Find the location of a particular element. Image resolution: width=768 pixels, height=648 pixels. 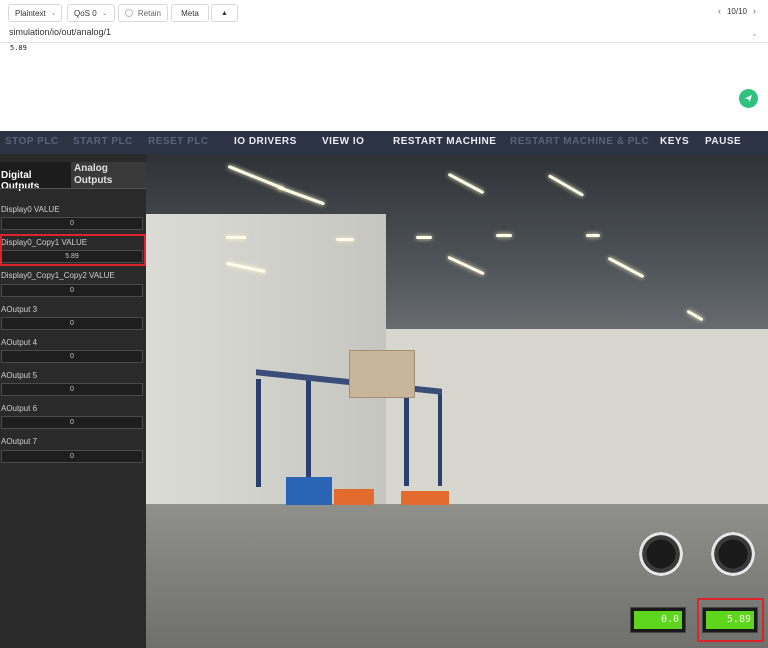

qos-select: QoS 0 ⌄ is located at coordinates (91, 13).